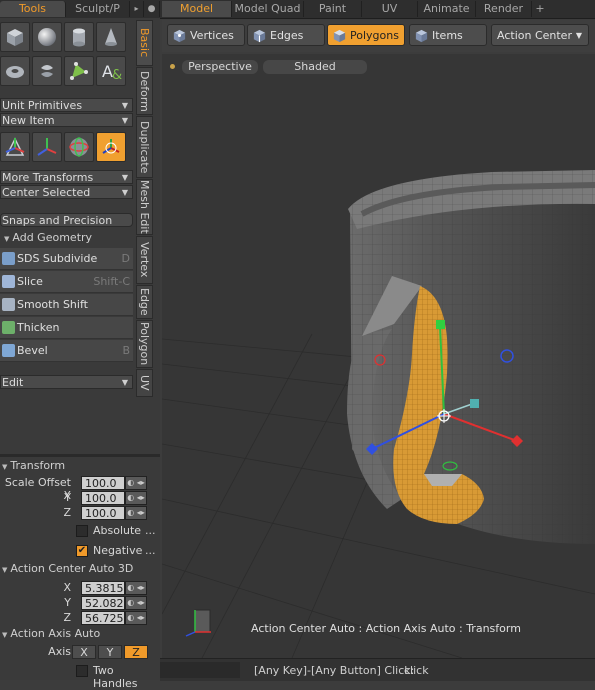 This screenshot has height=690, width=595. What do you see at coordinates (339, 36) in the screenshot?
I see `polygons-mode-icon` at bounding box center [339, 36].